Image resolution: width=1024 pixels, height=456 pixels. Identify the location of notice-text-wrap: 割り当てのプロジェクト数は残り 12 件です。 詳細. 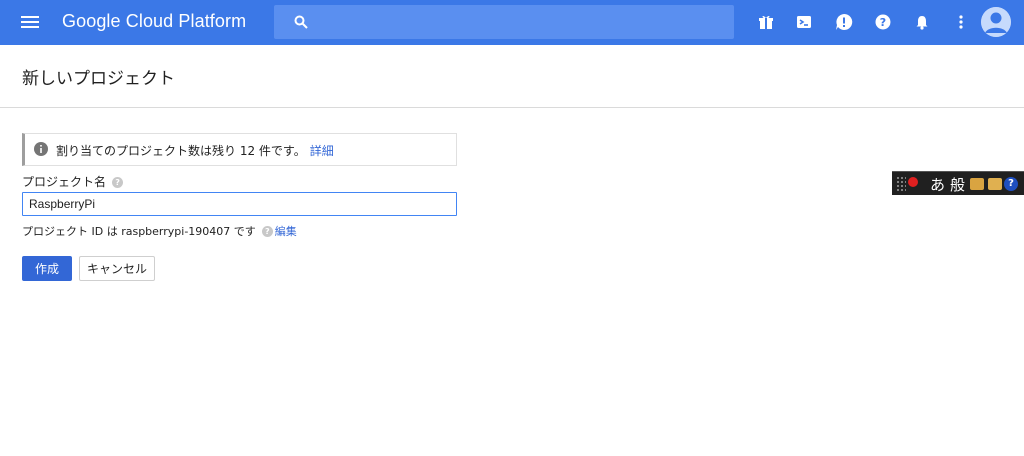
(195, 150).